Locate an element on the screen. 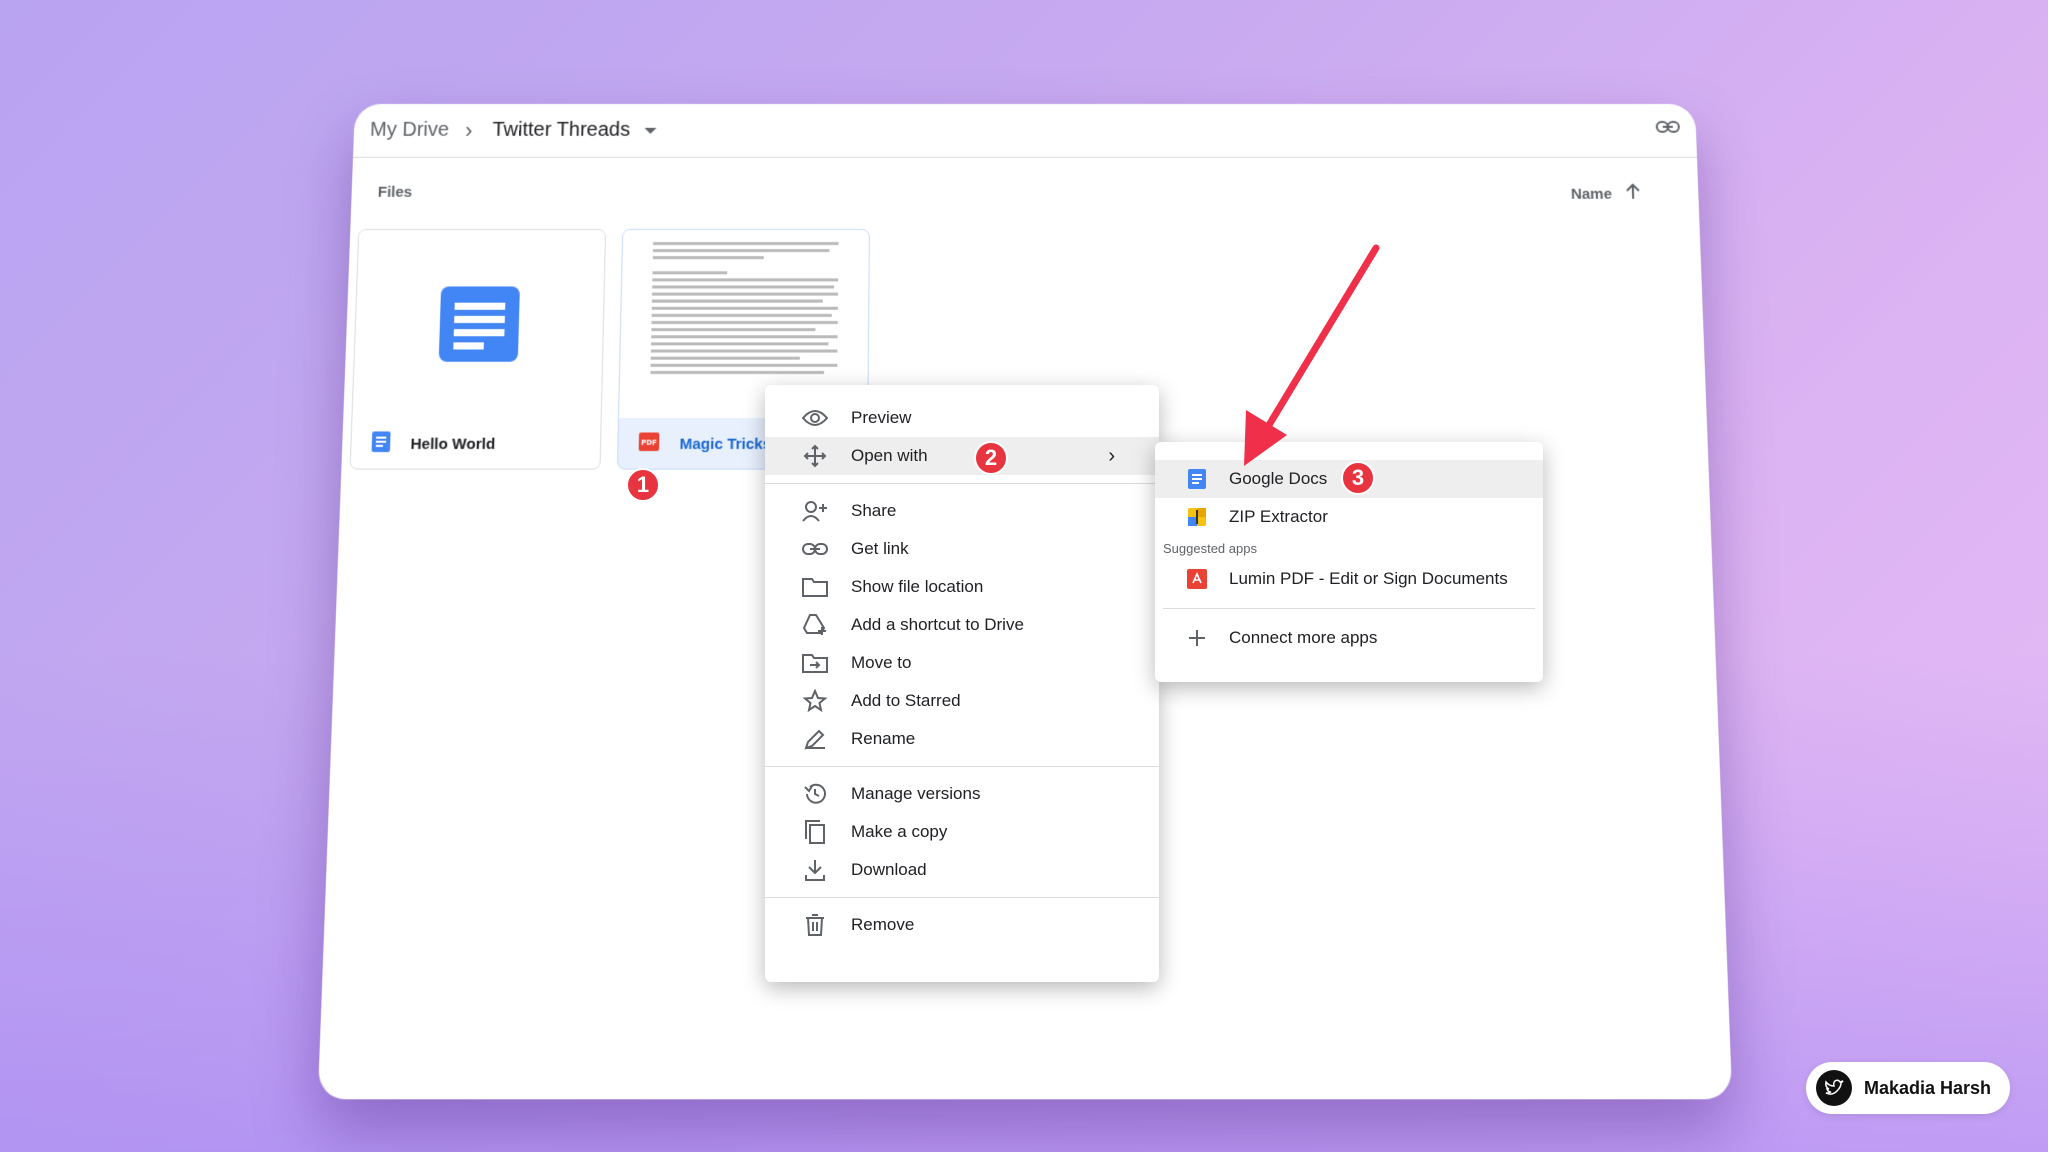  author-name: Makadia Harsh is located at coordinates (1928, 1087).